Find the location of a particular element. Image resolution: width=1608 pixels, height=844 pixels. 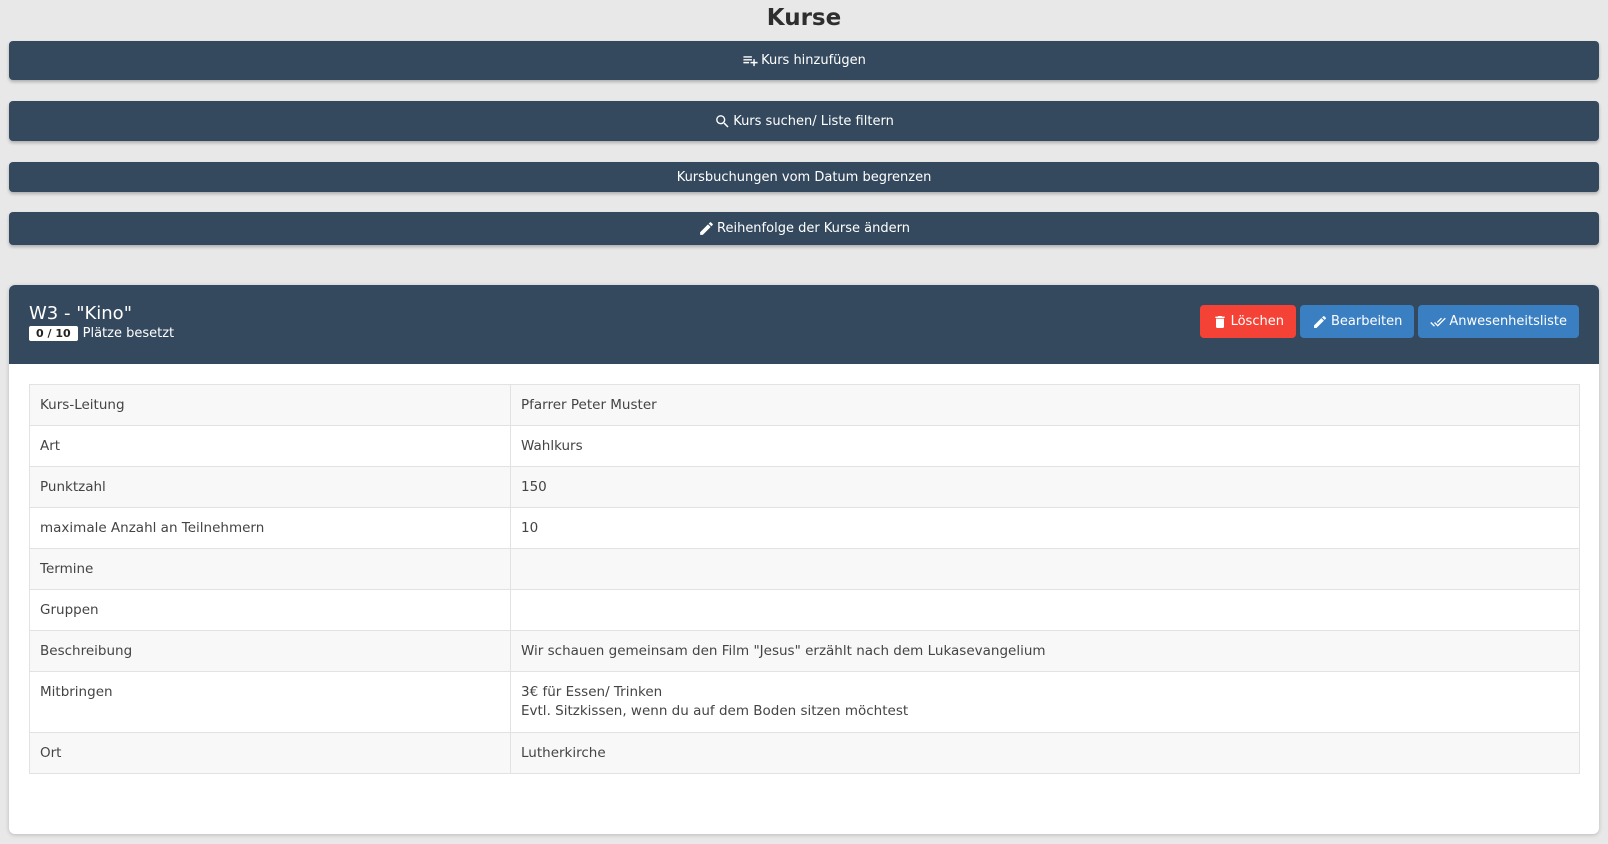

search-course-label: Kurs suchen/ Liste filtern is located at coordinates (813, 121).